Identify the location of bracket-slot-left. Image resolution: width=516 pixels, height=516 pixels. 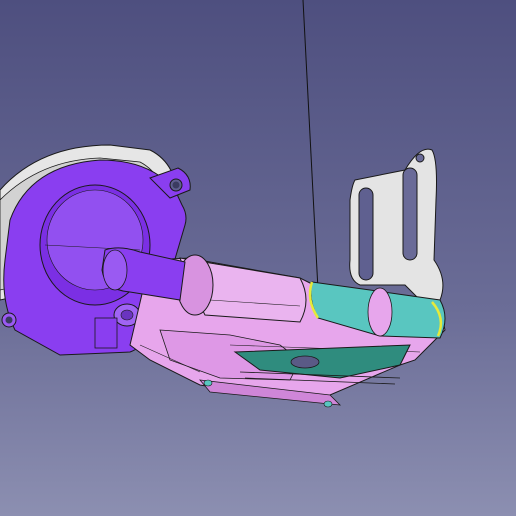
(366, 234).